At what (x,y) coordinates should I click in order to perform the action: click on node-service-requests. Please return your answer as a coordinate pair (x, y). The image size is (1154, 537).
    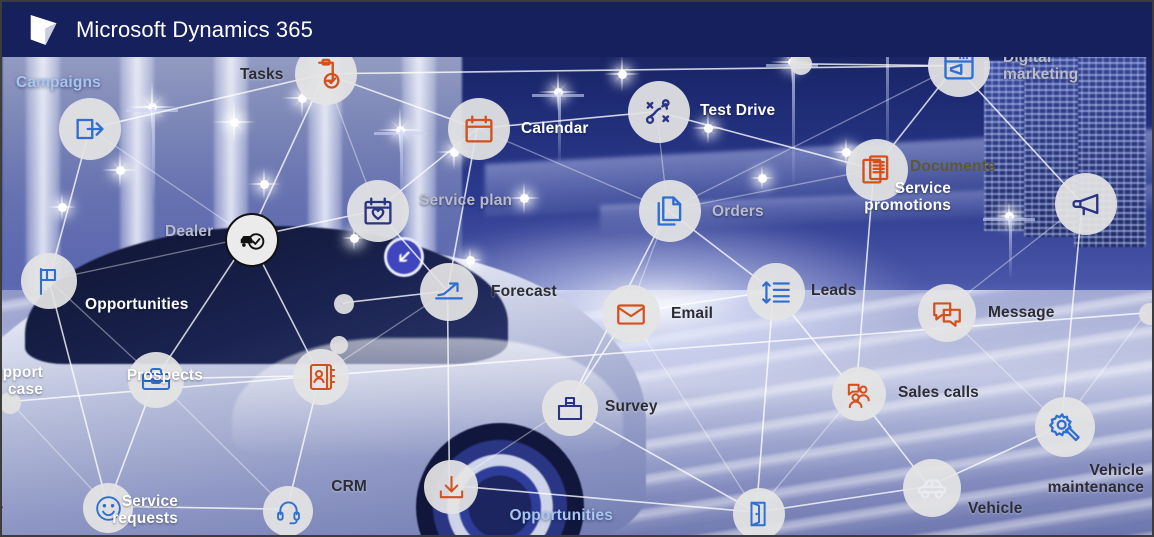
    Looking at the image, I should click on (288, 510).